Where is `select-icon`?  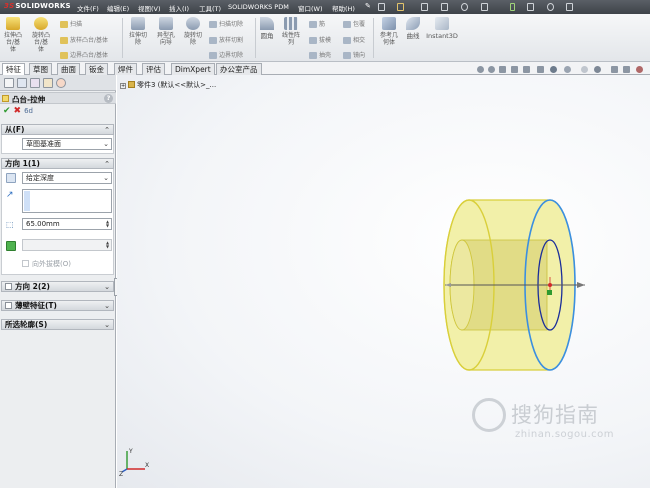 select-icon is located at coordinates (484, 7).